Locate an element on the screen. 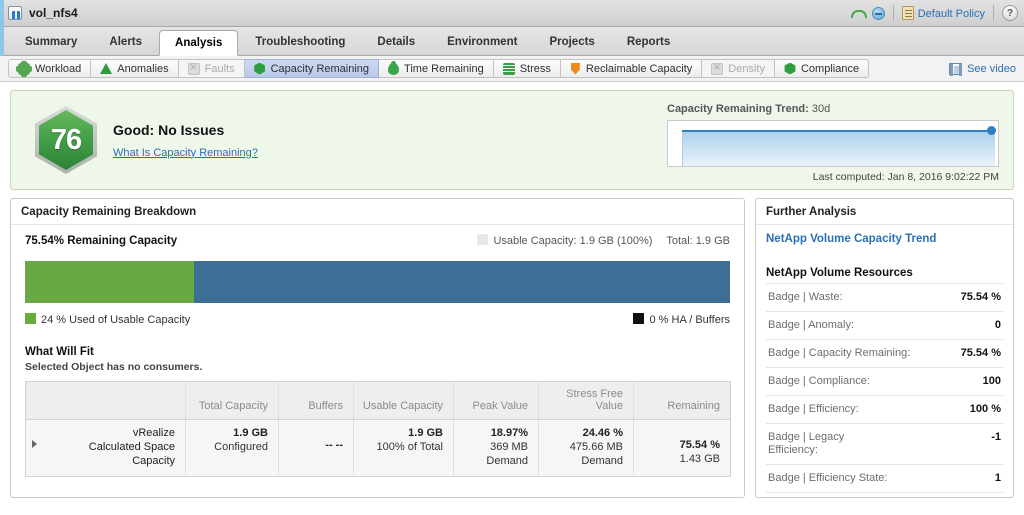 The width and height of the screenshot is (1024, 515). metric-key: Badge | Waste: is located at coordinates (805, 297).